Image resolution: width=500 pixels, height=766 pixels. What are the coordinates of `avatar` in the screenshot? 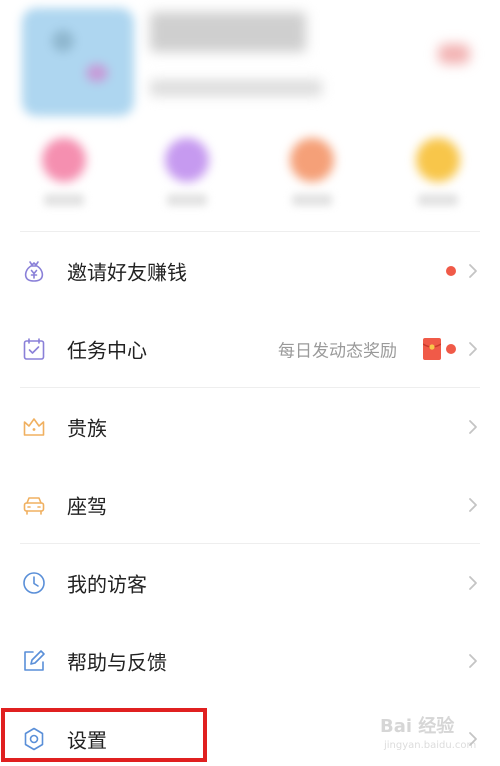 It's located at (78, 62).